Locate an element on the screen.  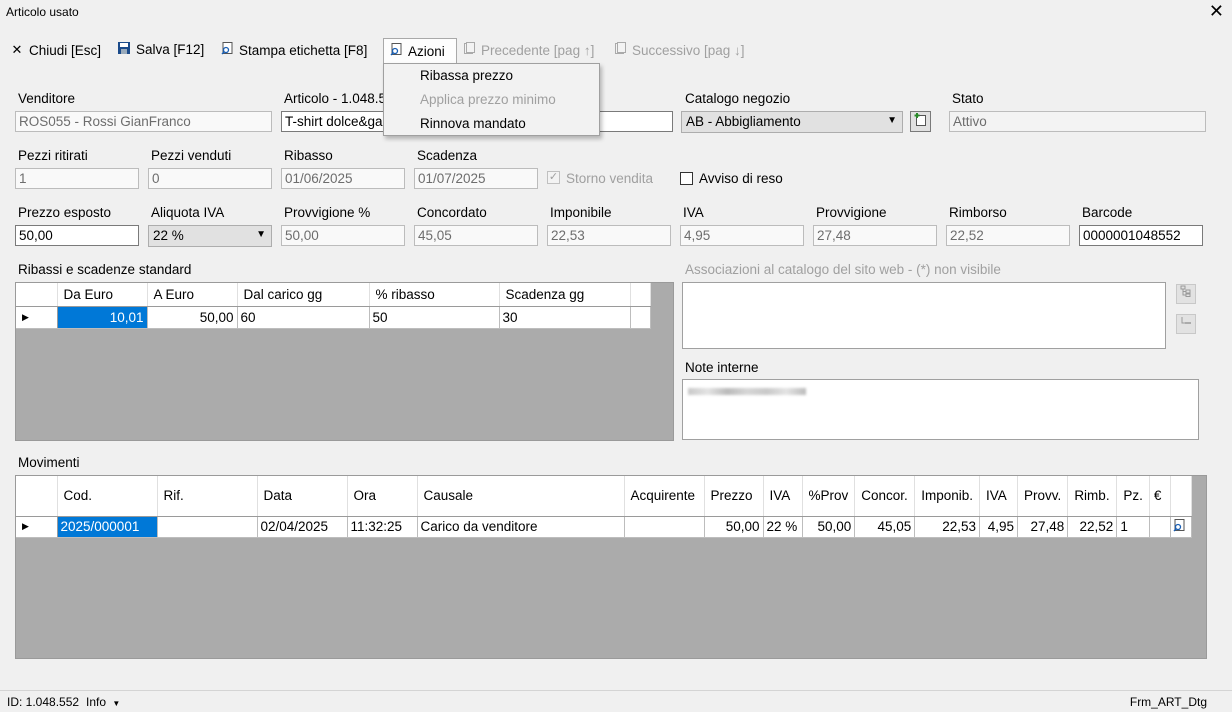
table-cell: 22 % is located at coordinates (783, 527).